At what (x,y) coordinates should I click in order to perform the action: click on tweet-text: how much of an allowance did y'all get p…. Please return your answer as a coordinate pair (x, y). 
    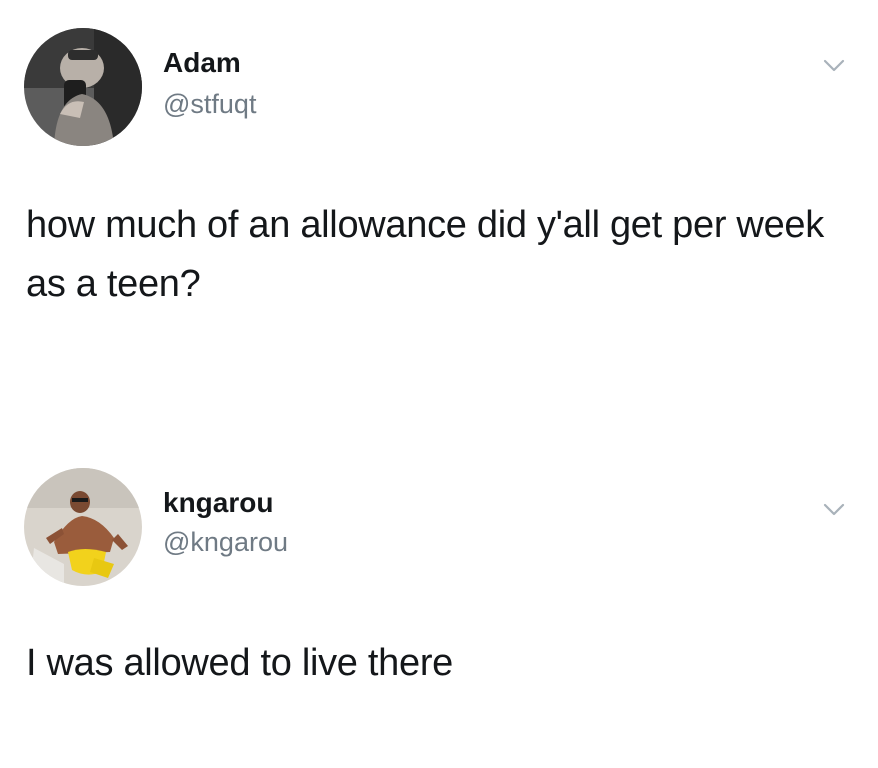
    Looking at the image, I should click on (425, 254).